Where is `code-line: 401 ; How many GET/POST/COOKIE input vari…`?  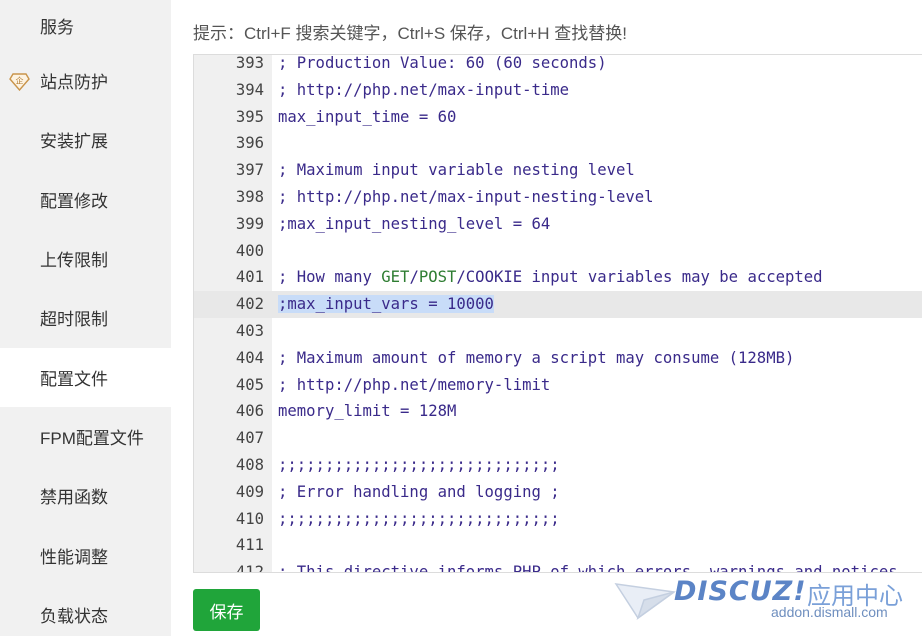 code-line: 401 ; How many GET/POST/COOKIE input vari… is located at coordinates (558, 277).